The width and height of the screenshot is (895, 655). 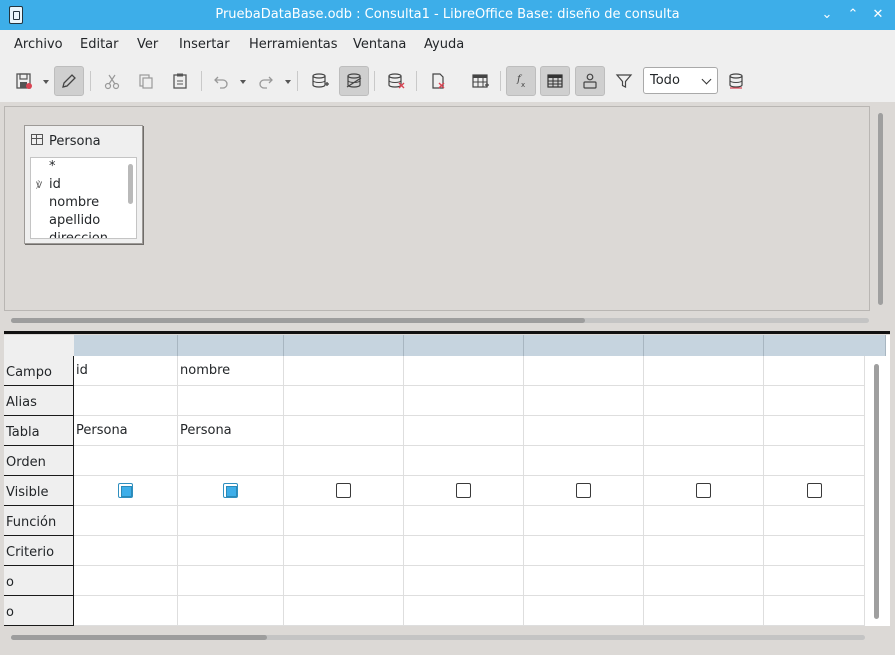 I want to click on menu-herramientas: Herramientas, so click(x=293, y=44).